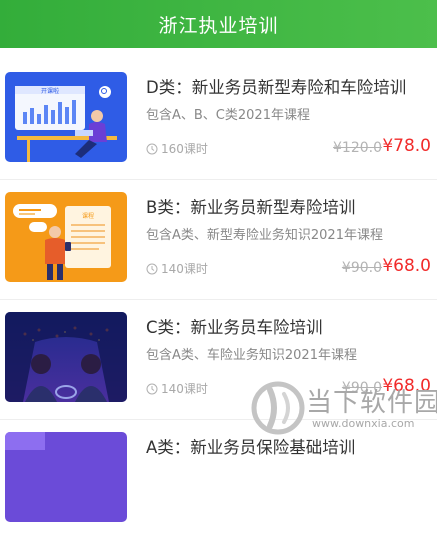 The image size is (437, 540). What do you see at coordinates (66, 237) in the screenshot?
I see `course-thumbnail-b: 课程` at bounding box center [66, 237].